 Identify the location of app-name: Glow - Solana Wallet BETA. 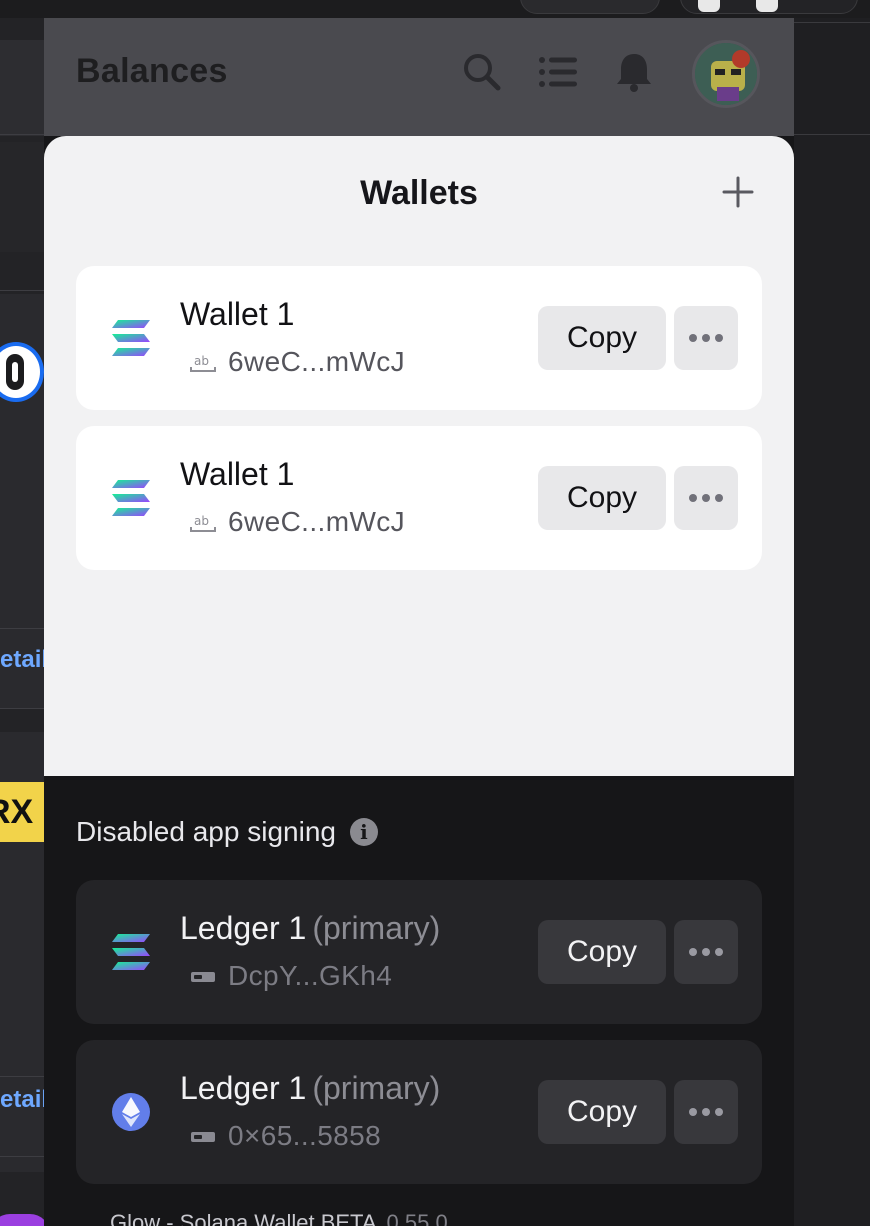
(243, 1218).